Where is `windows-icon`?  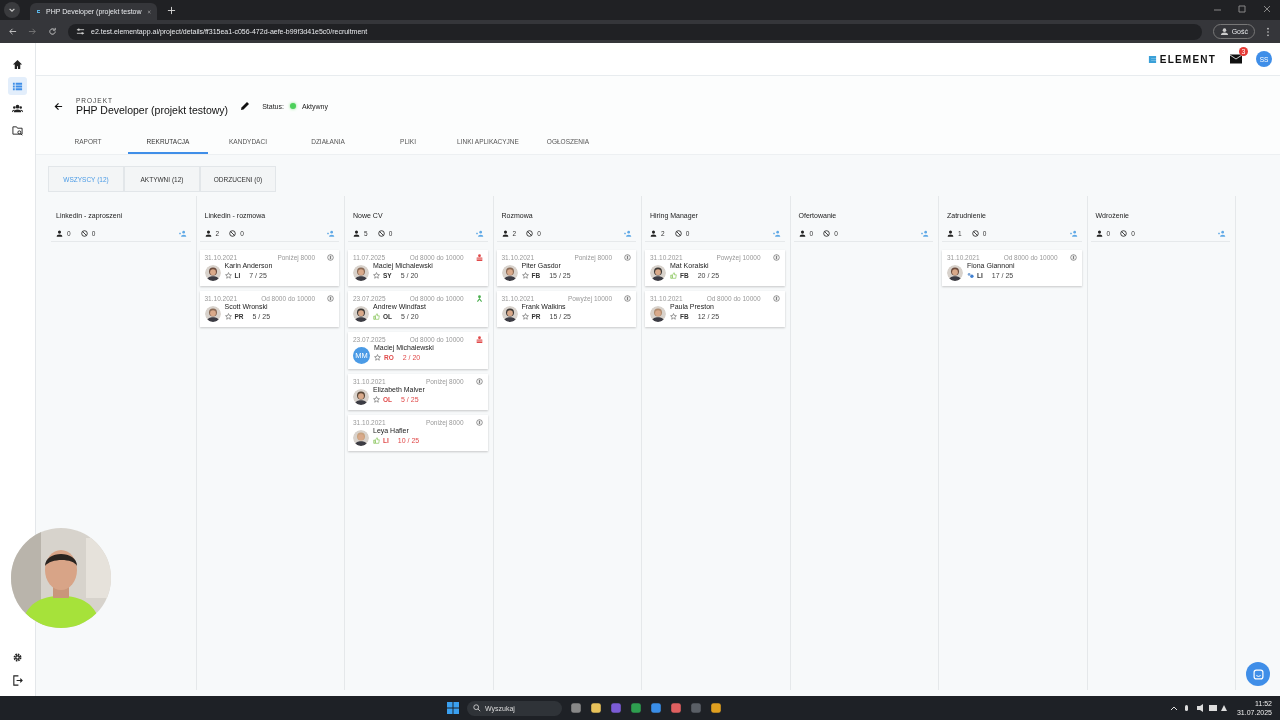 windows-icon is located at coordinates (453, 708).